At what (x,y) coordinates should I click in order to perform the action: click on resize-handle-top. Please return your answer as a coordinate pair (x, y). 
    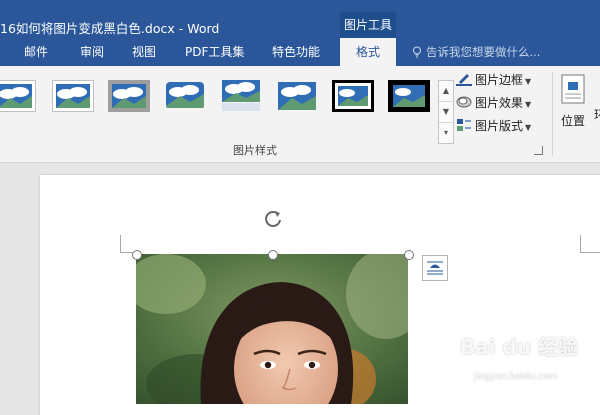
    Looking at the image, I should click on (273, 255).